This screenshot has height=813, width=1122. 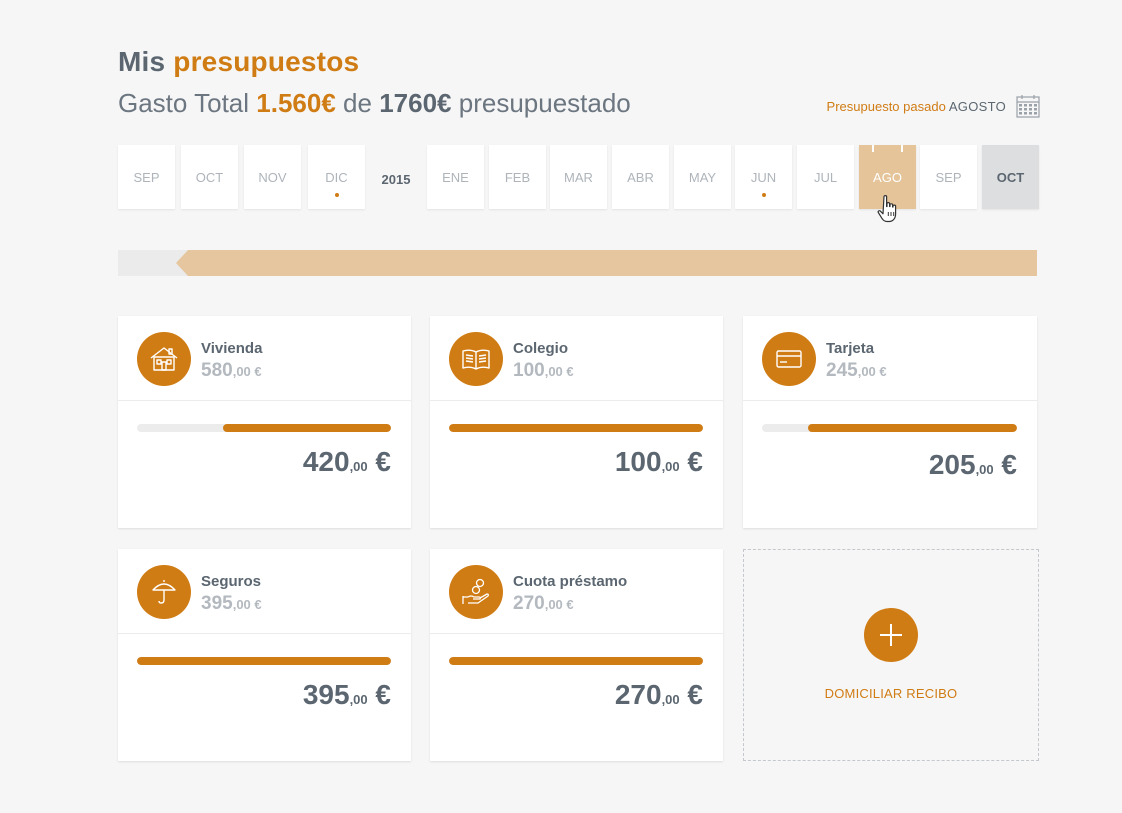 I want to click on budget-card-seguros: Seguros 395,00 € 395,00 €, so click(x=264, y=655).